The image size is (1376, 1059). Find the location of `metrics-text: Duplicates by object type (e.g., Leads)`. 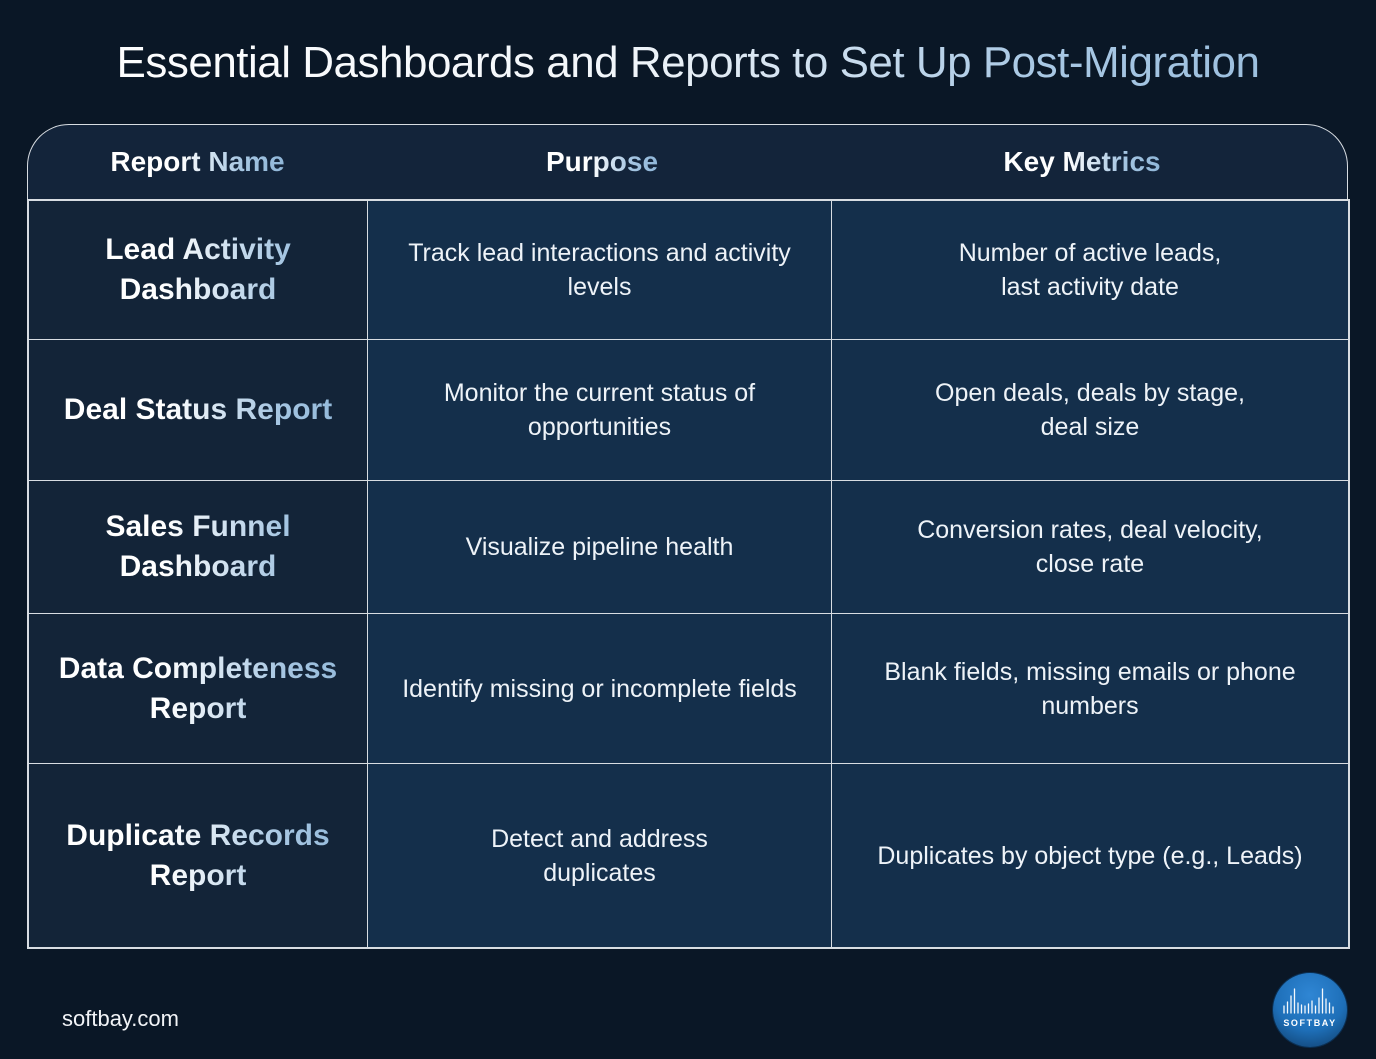

metrics-text: Duplicates by object type (e.g., Leads) is located at coordinates (1090, 855).